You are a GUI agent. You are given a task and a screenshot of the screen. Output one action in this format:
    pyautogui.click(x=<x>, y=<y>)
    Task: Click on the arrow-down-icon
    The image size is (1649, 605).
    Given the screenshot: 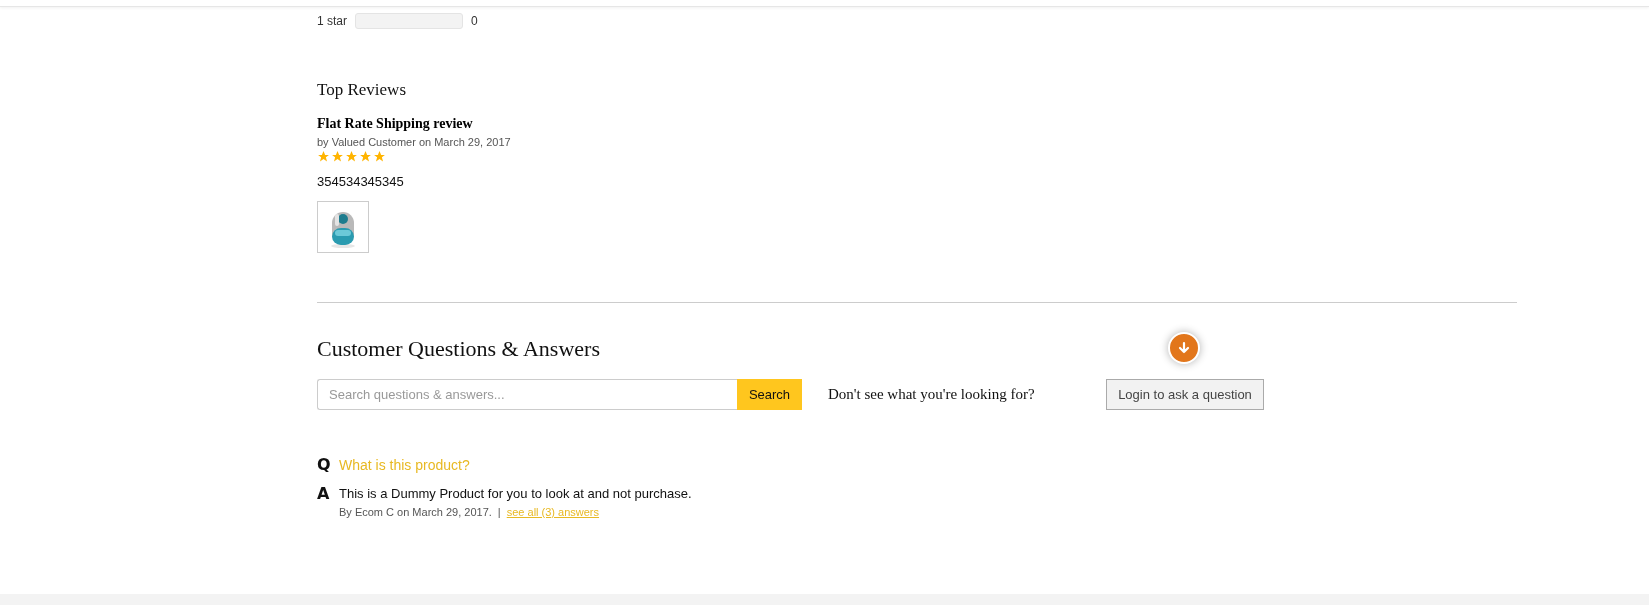 What is the action you would take?
    pyautogui.click(x=1184, y=348)
    